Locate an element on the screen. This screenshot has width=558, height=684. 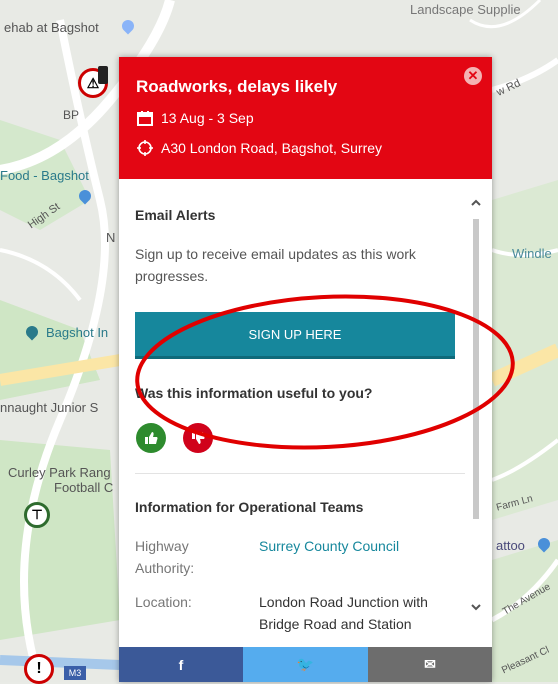
date-row: 13 Aug - 3 Sep is located at coordinates (195, 118).